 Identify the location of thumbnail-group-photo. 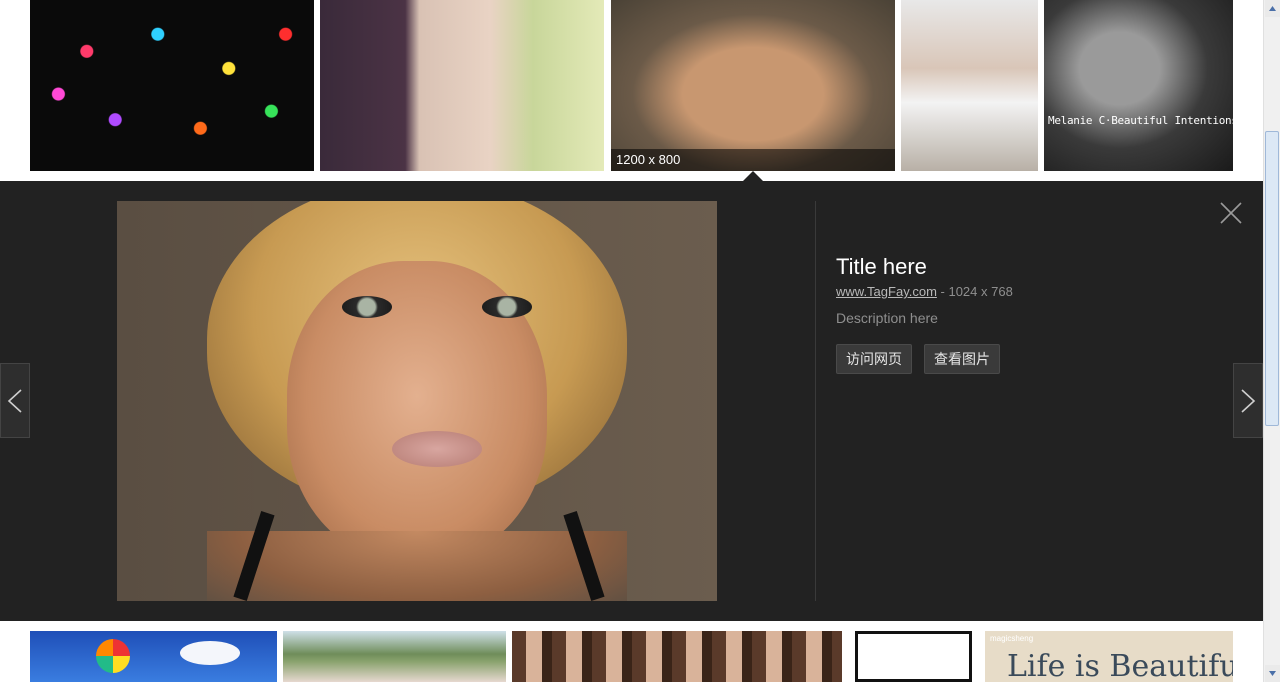
(677, 656).